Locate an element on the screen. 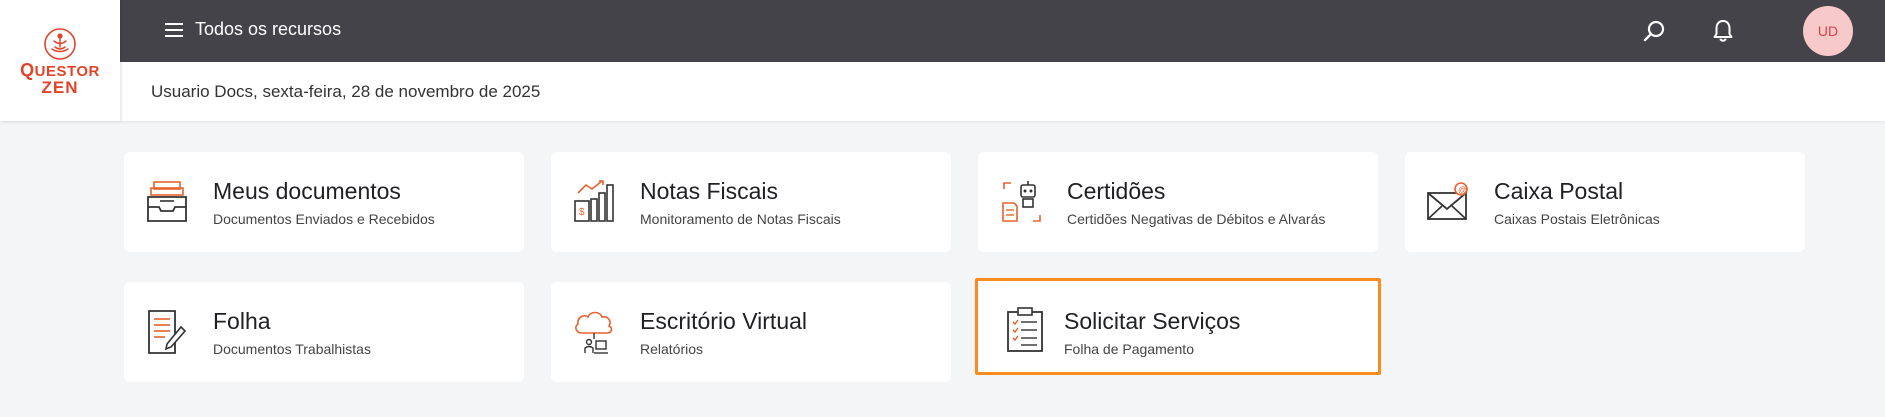  card-subtitle: Certidões Negativas de Débitos e Alvarás is located at coordinates (1196, 219).